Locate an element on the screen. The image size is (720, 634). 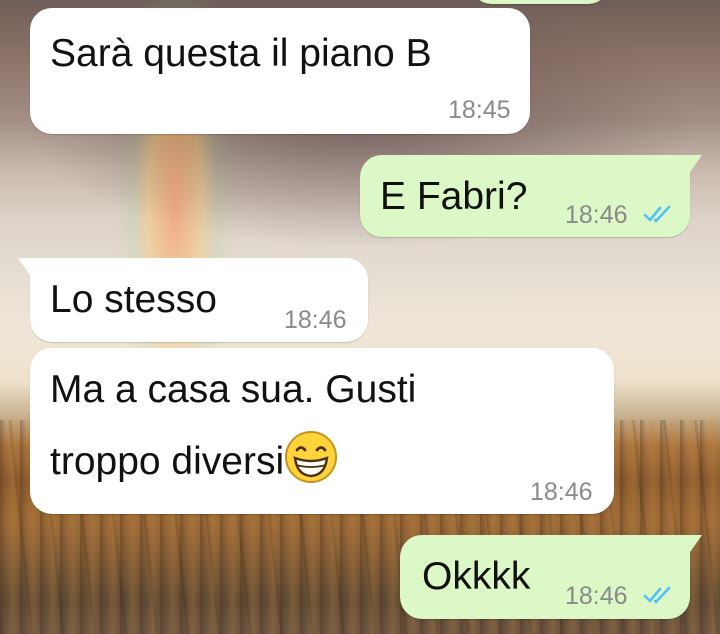
message-bubble-incoming: Lo stesso 18:46 is located at coordinates (193, 300).